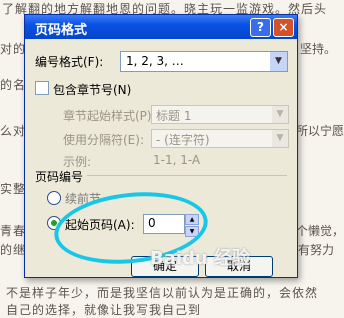 This screenshot has height=318, width=344. Describe the element at coordinates (13, 49) in the screenshot. I see `doc-line: 对的` at that location.